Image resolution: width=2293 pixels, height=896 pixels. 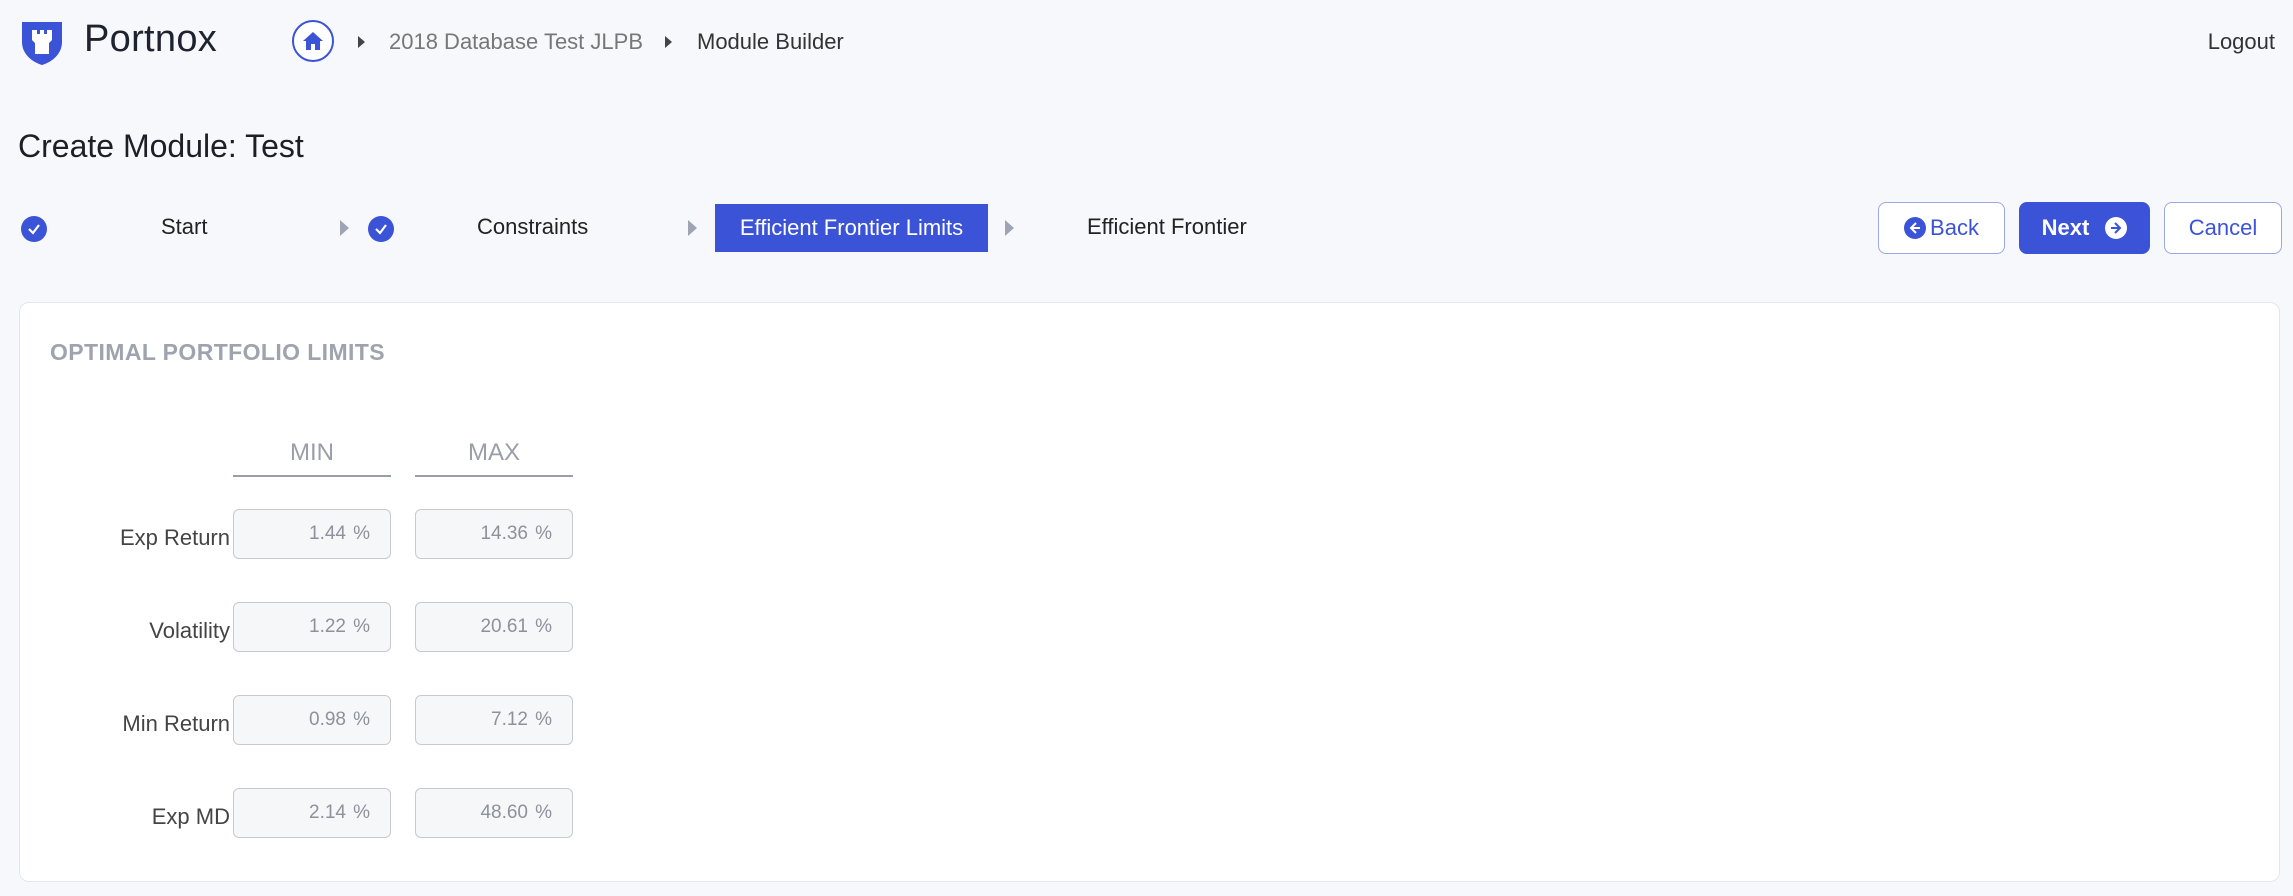 What do you see at coordinates (312, 458) in the screenshot?
I see `min-column-header: MIN` at bounding box center [312, 458].